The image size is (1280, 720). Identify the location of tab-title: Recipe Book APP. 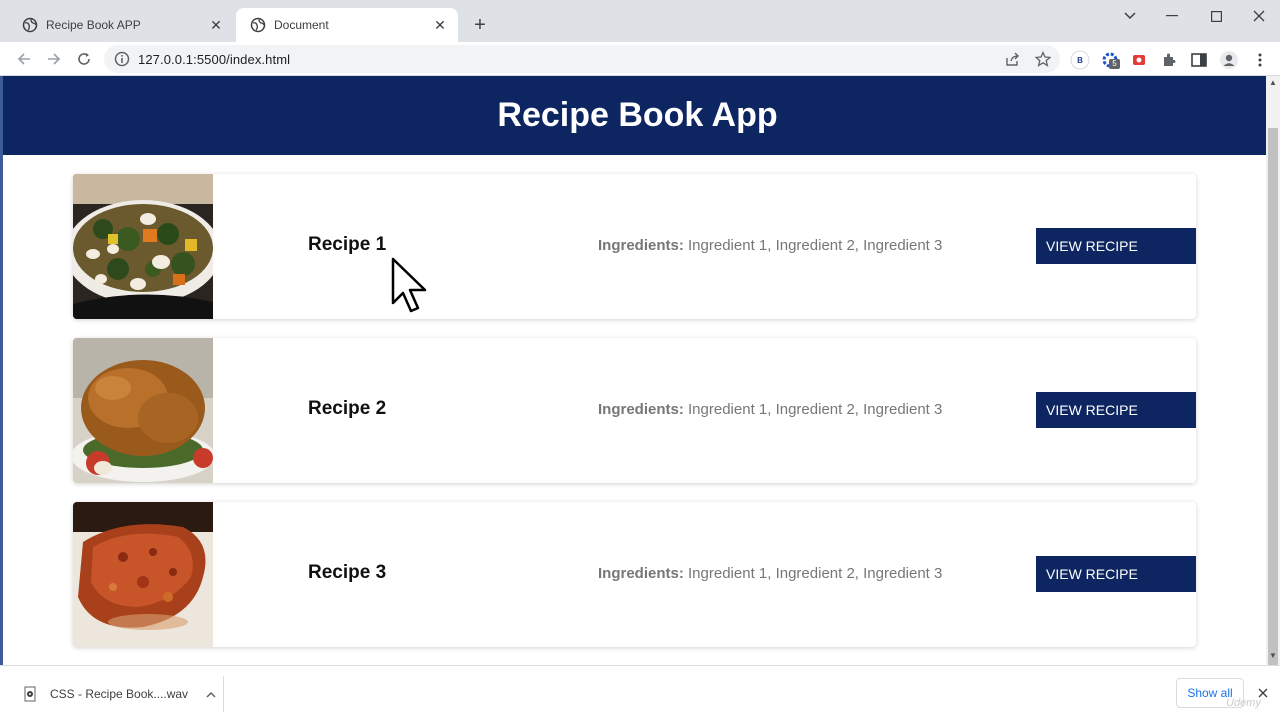
(93, 25).